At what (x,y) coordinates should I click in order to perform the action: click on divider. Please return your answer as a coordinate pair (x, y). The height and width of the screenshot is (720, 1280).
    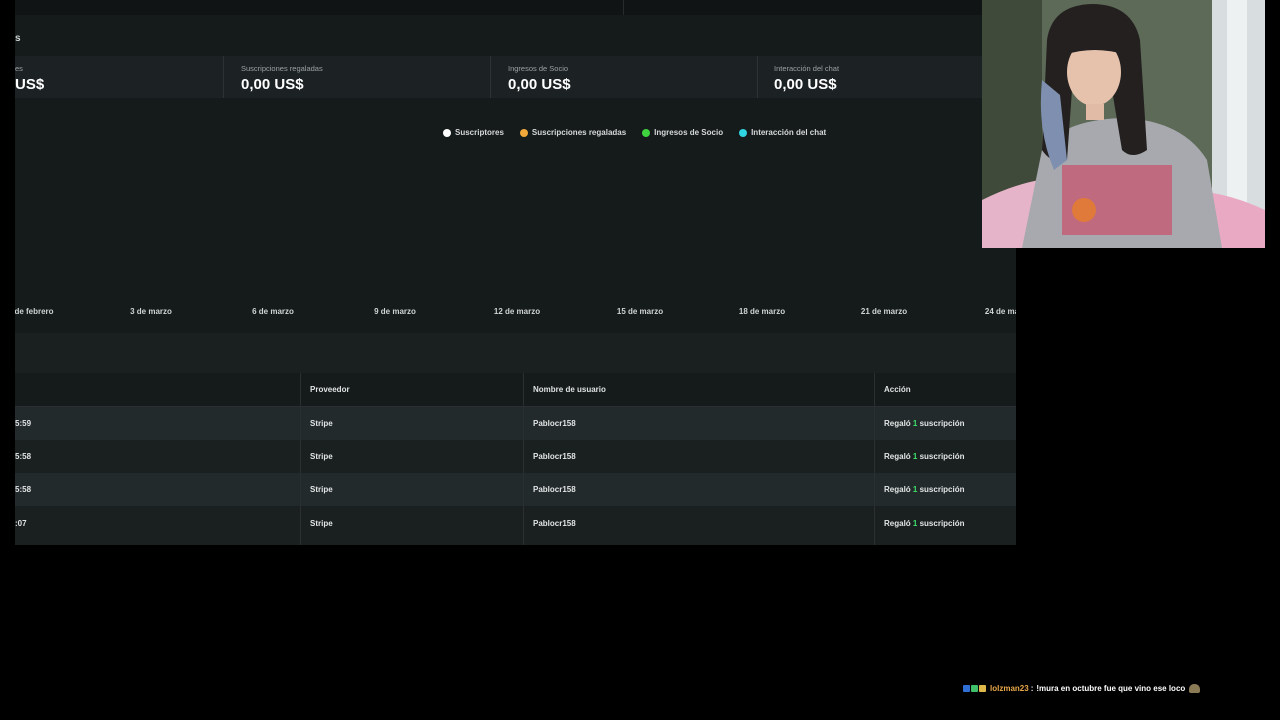
    Looking at the image, I should click on (623, 7).